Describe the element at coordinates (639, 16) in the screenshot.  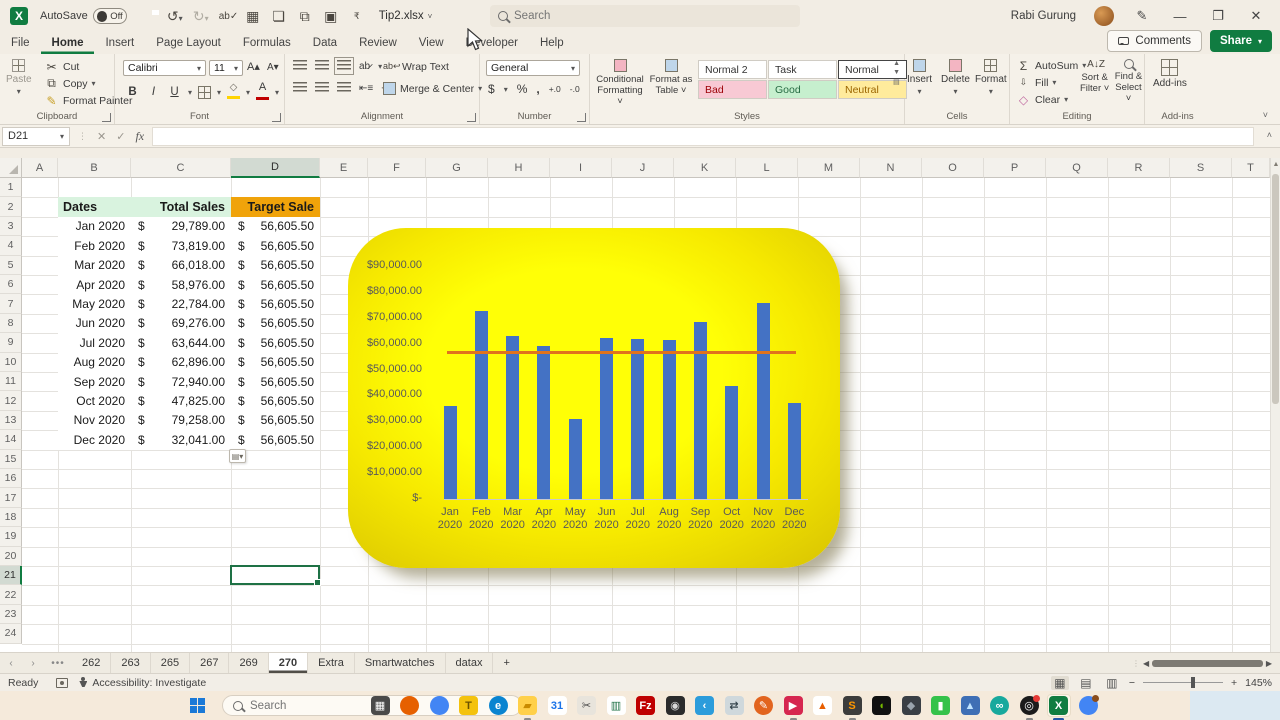
I see `search-input` at that location.